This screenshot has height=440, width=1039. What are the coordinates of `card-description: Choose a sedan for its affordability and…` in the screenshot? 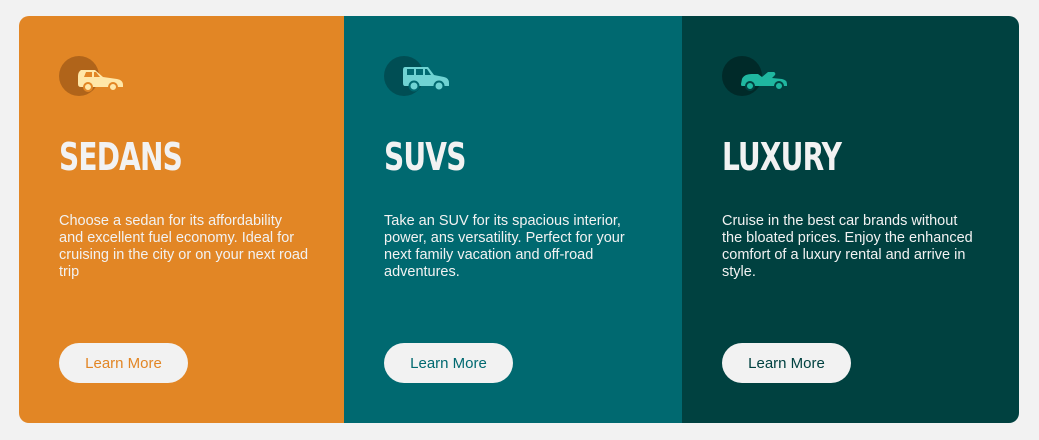 It's located at (184, 246).